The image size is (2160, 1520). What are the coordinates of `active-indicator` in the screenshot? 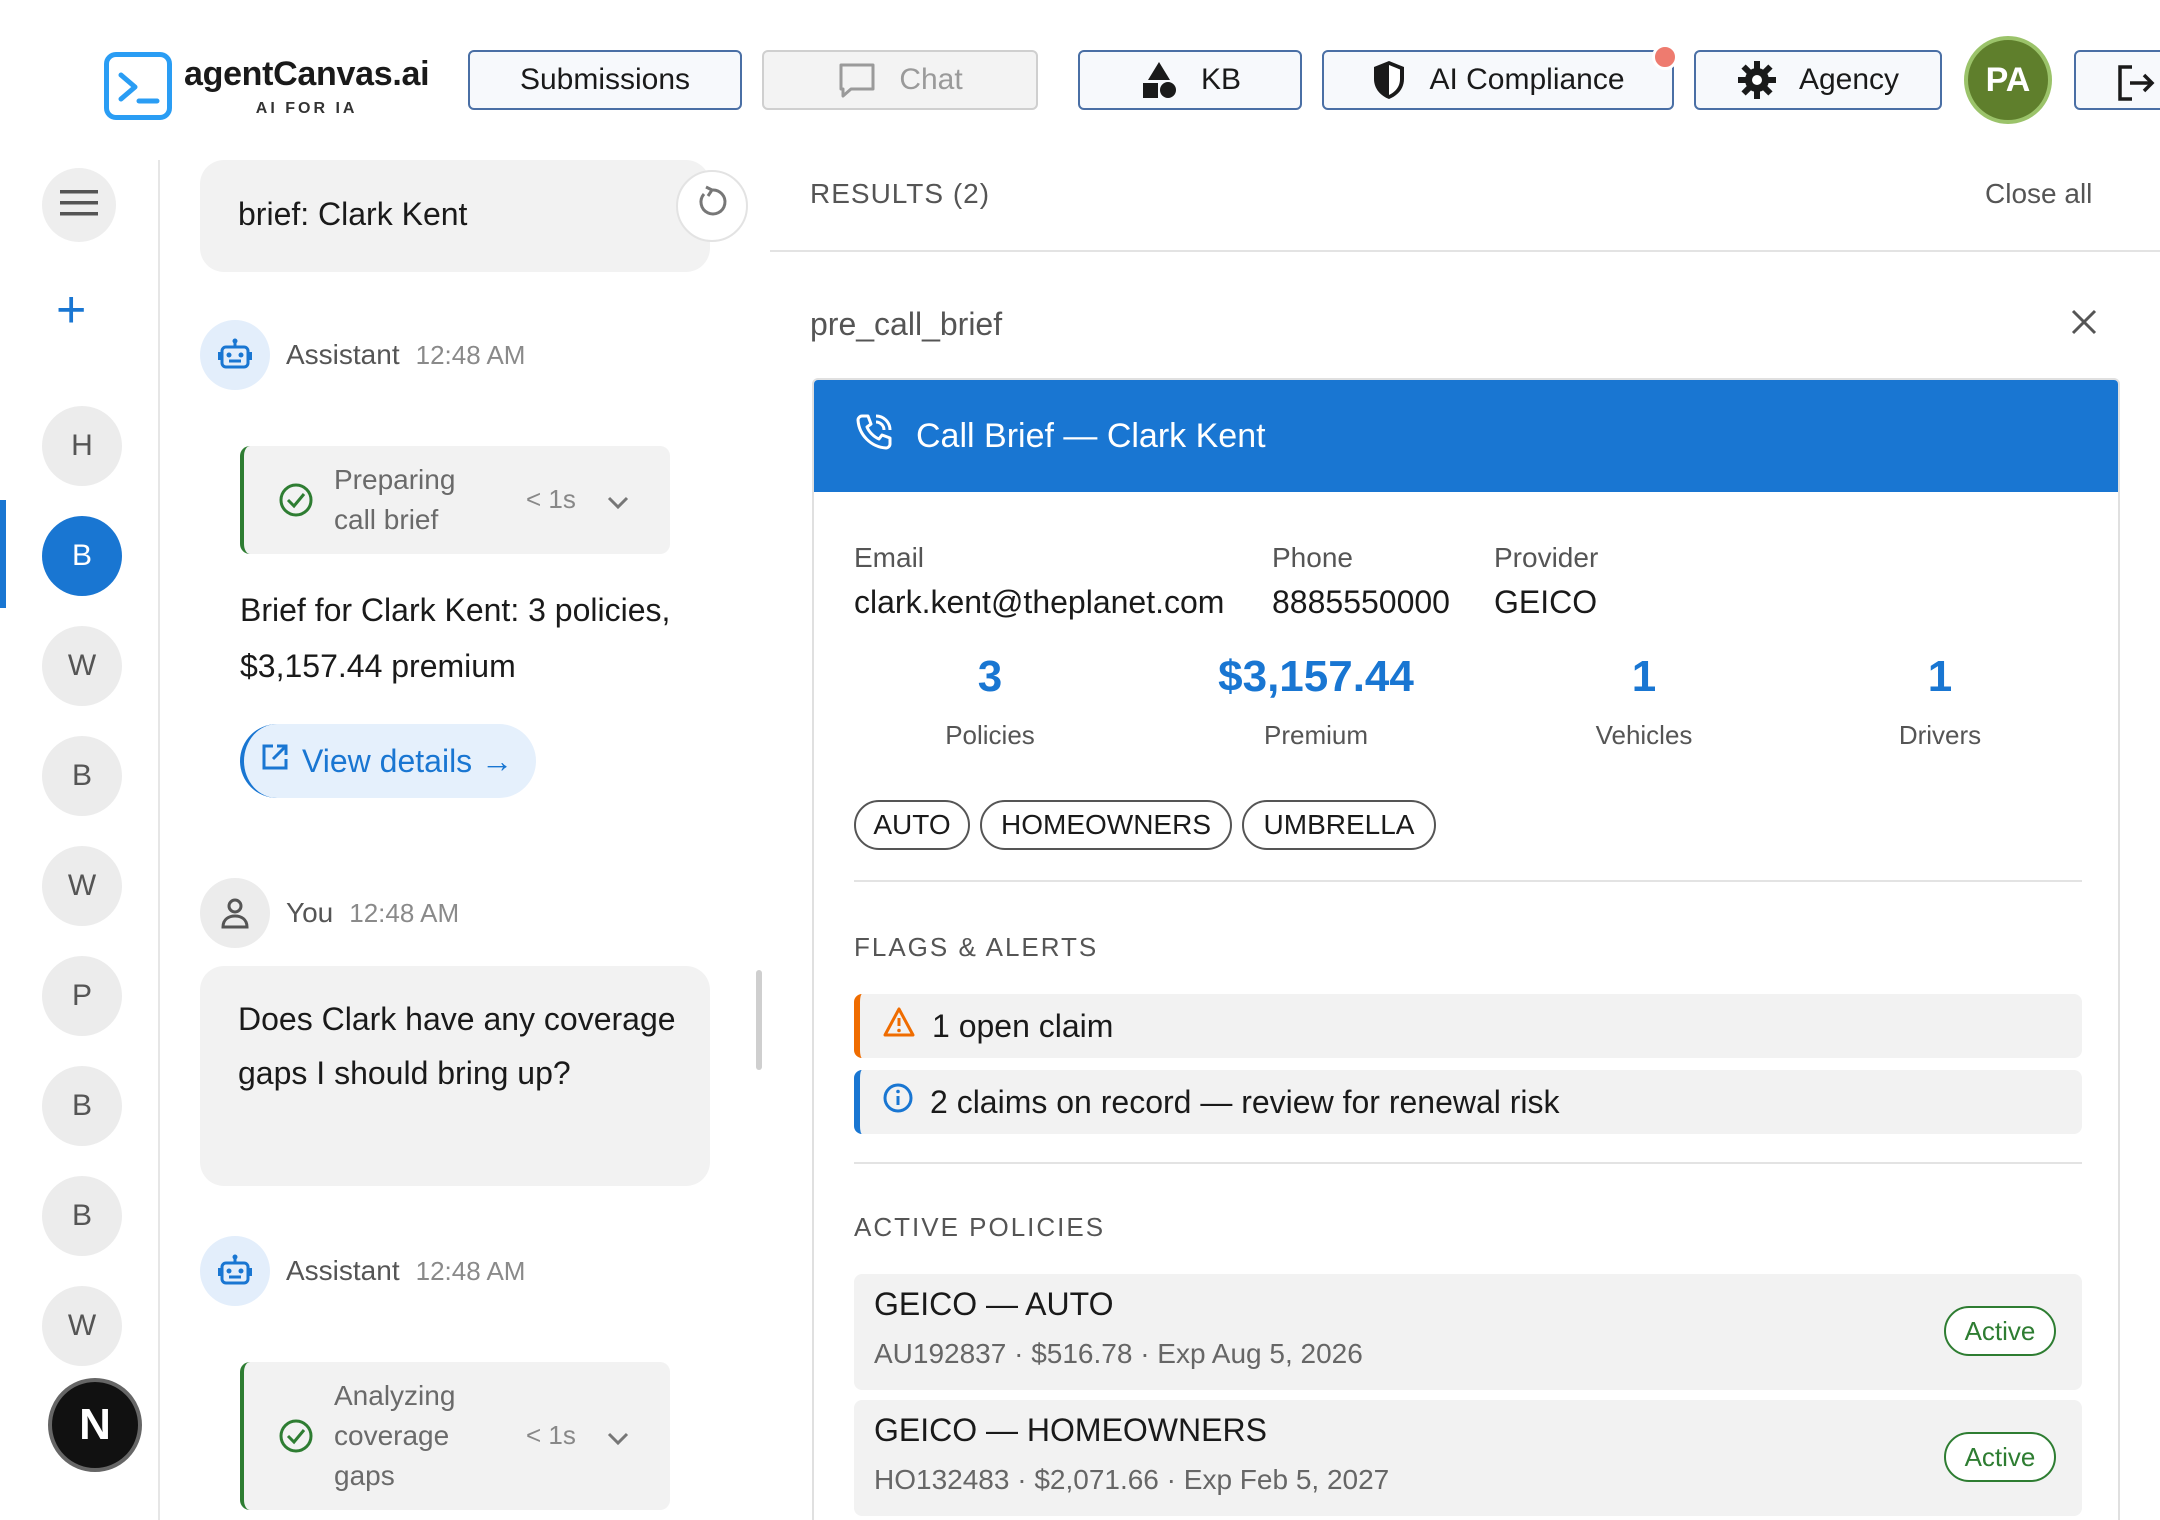 It's located at (3, 554).